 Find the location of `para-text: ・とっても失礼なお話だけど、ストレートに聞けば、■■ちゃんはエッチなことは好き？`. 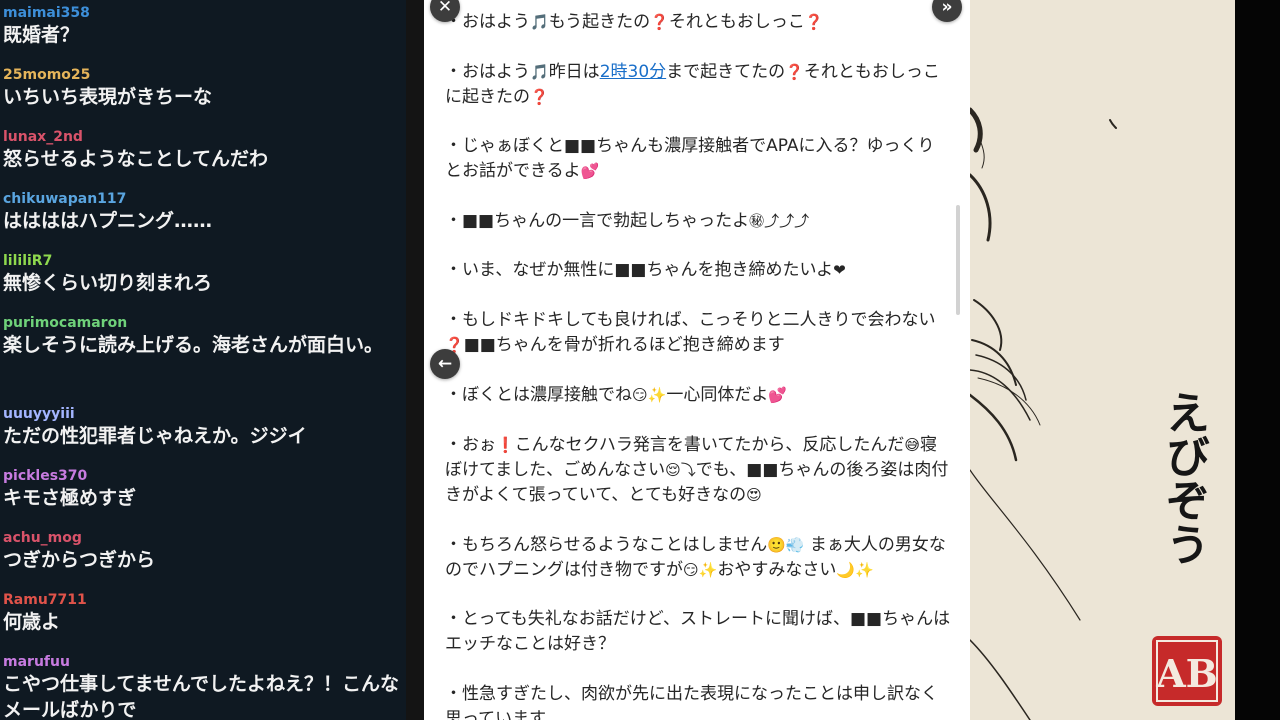

para-text: ・とっても失礼なお話だけど、ストレートに聞けば、■■ちゃんはエッチなことは好き？ is located at coordinates (698, 631).